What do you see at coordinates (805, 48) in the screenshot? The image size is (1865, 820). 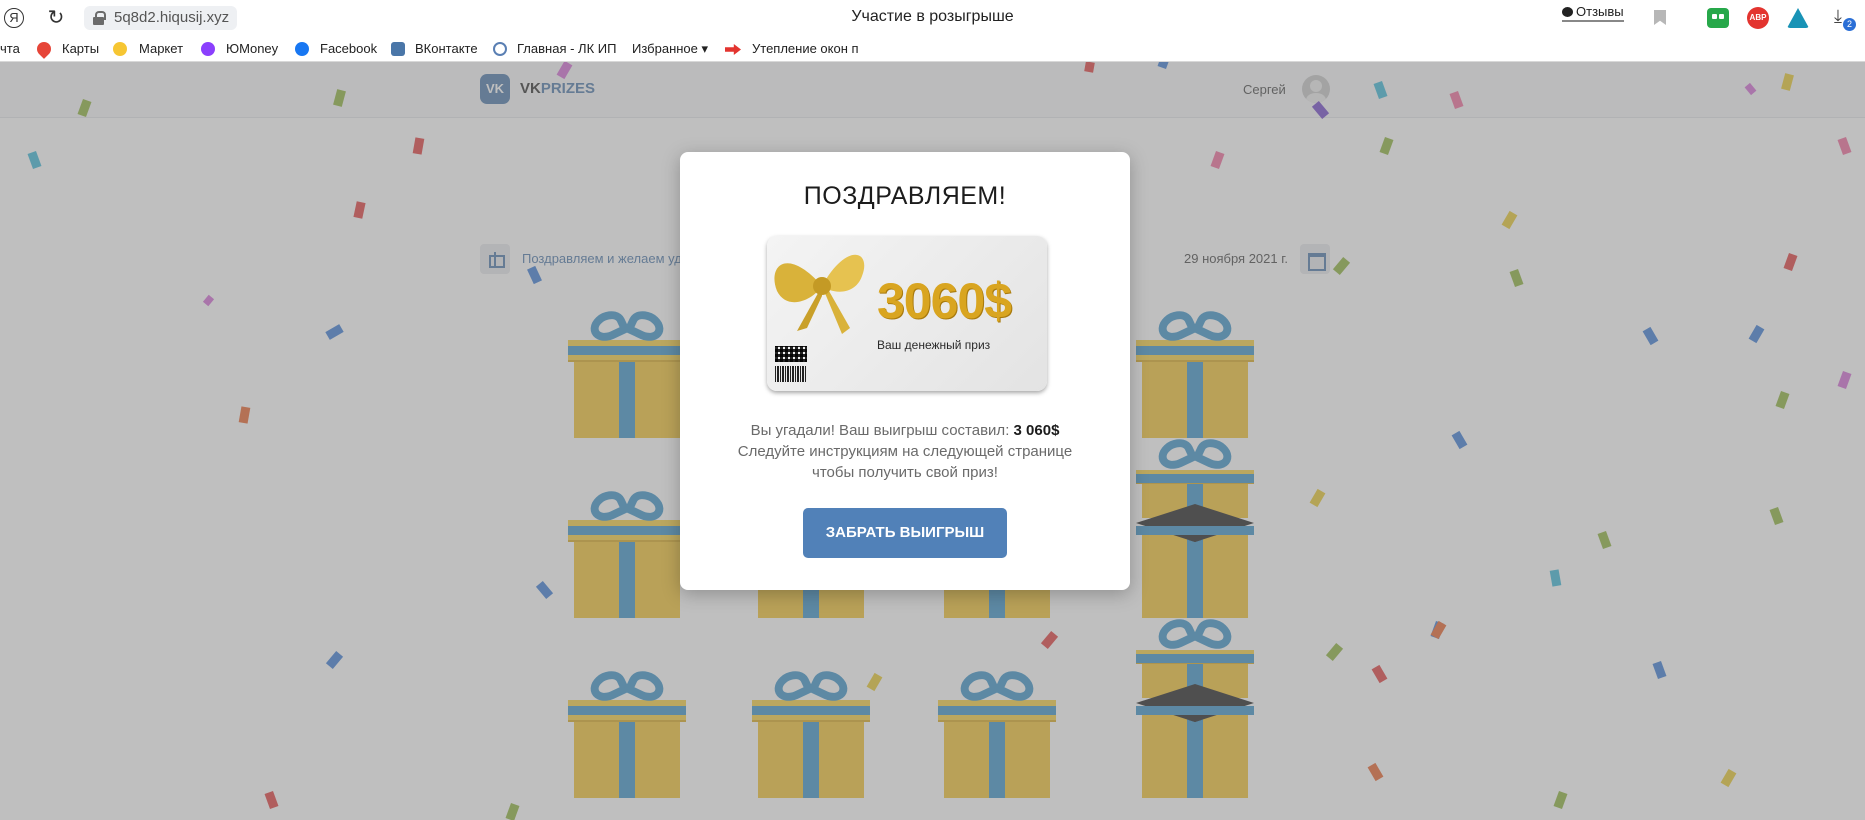 I see `bookmark-windows-insulation: Утепление окон п` at bounding box center [805, 48].